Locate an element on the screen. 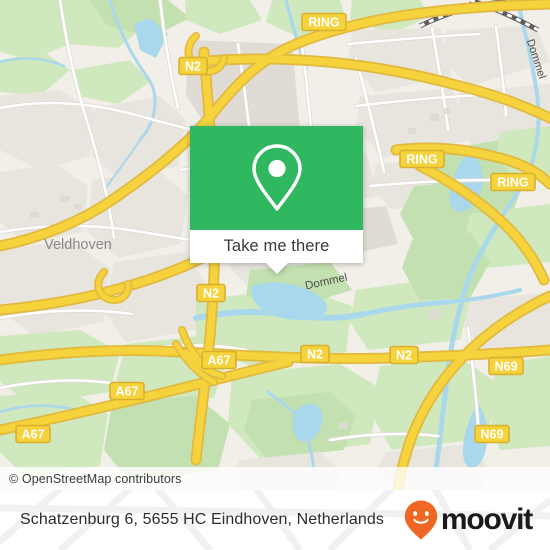 The width and height of the screenshot is (550, 550). map-place-label: Veldhoven is located at coordinates (78, 245).